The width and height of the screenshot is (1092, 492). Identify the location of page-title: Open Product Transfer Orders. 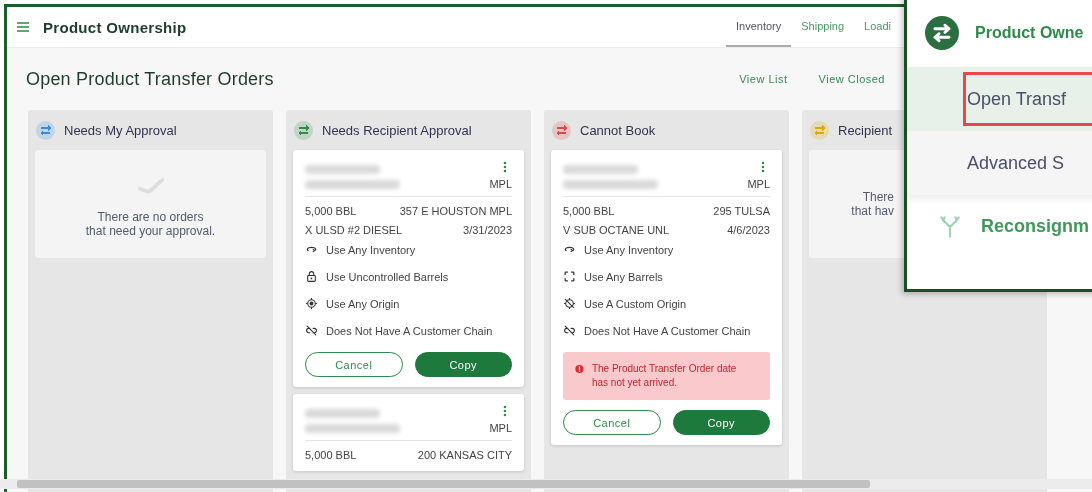
(150, 79).